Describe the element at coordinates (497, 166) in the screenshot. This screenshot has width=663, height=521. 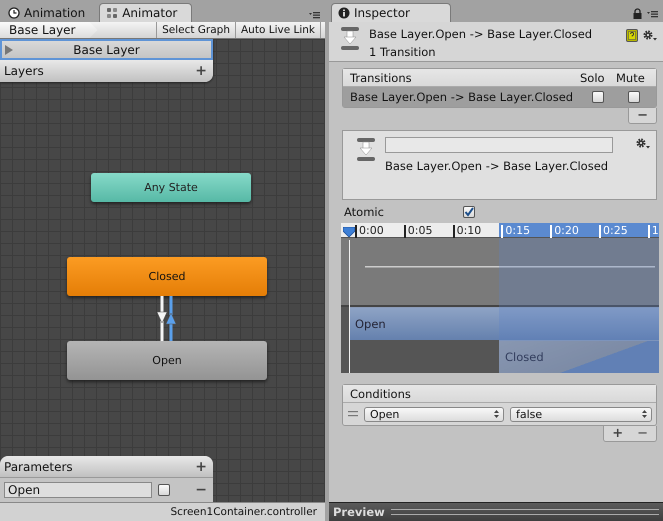
I see `transition-label: Base Layer.Open -> Base Layer.Closed` at that location.